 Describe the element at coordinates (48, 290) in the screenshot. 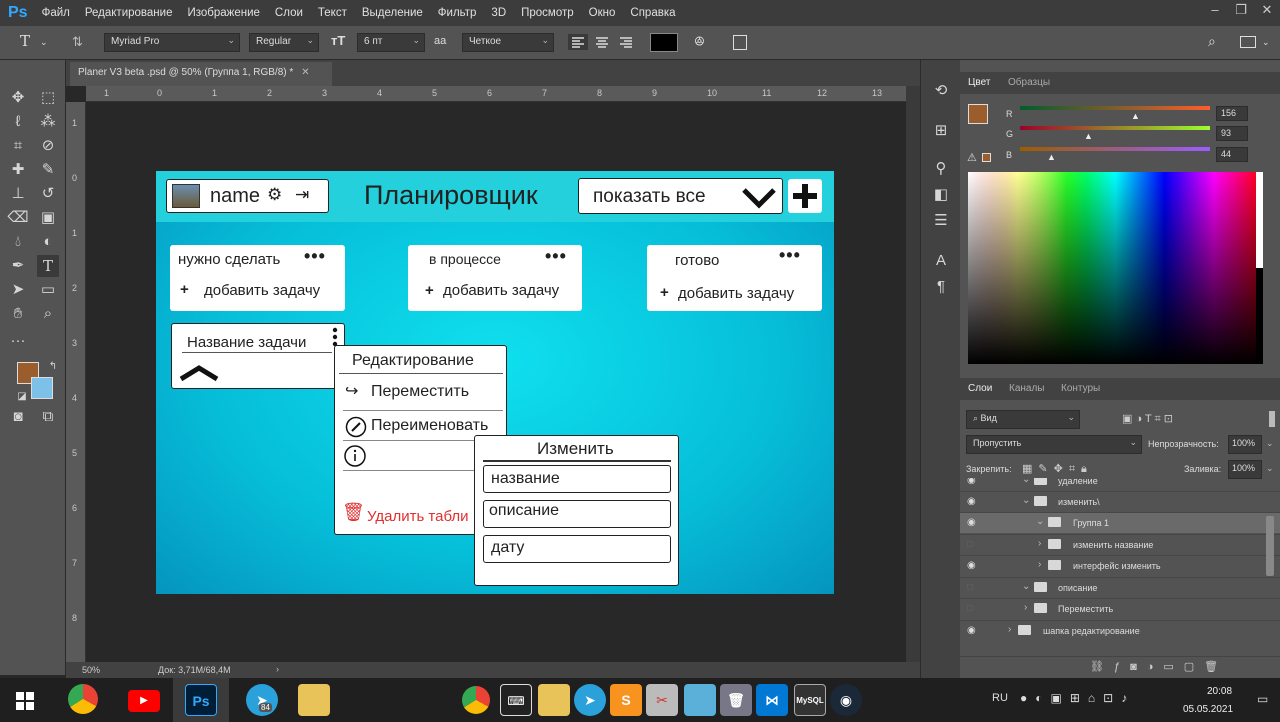

I see `shape-tool-icon: ▭` at that location.